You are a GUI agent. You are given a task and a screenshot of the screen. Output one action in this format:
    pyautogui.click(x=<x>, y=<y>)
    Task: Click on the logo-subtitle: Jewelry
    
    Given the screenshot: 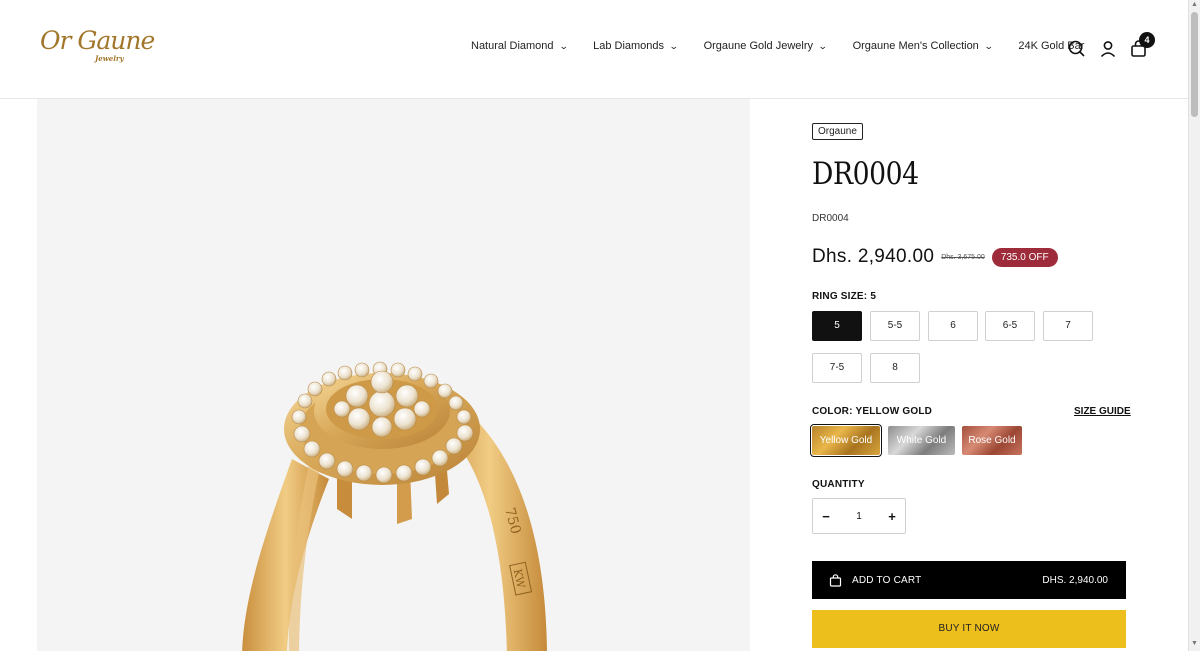 What is the action you would take?
    pyautogui.click(x=109, y=58)
    